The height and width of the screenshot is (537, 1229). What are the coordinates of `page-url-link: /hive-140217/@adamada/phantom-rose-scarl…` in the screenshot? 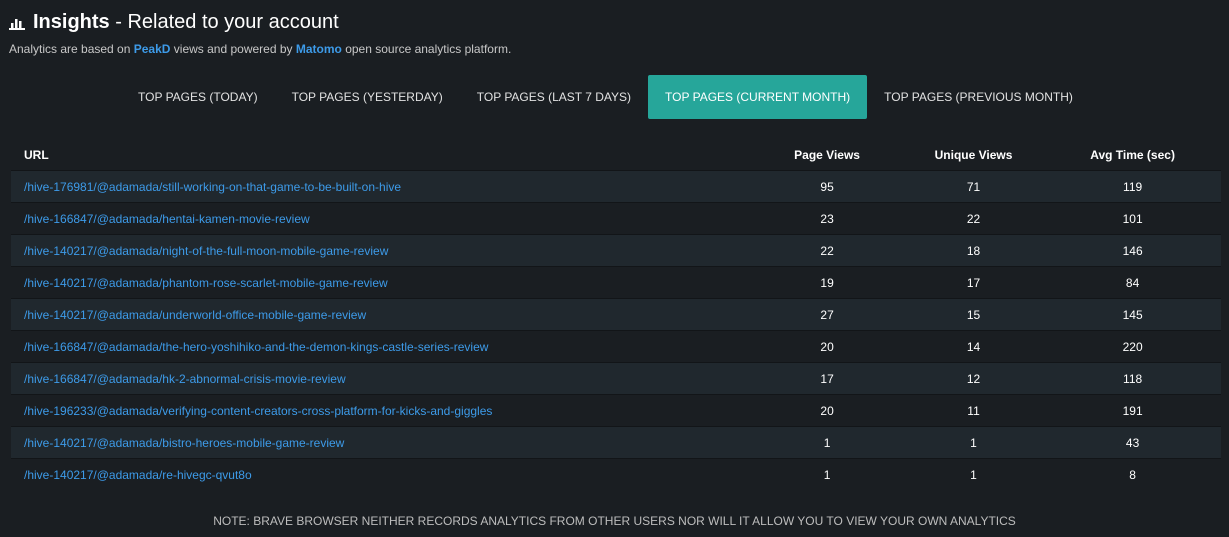 It's located at (206, 283).